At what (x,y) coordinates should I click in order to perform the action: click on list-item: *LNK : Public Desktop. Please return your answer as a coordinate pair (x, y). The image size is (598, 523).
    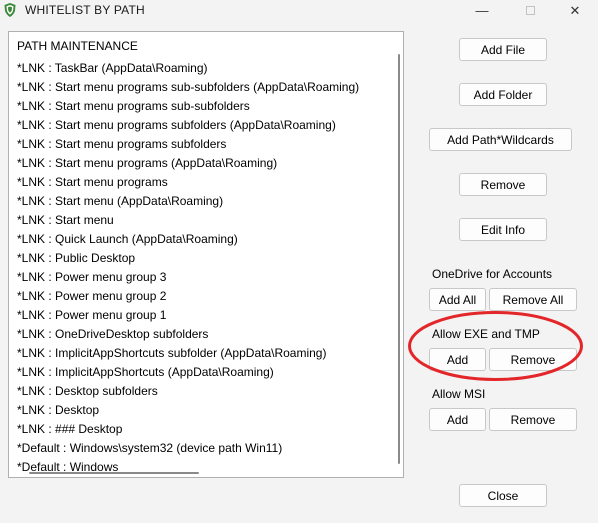
    Looking at the image, I should click on (76, 258).